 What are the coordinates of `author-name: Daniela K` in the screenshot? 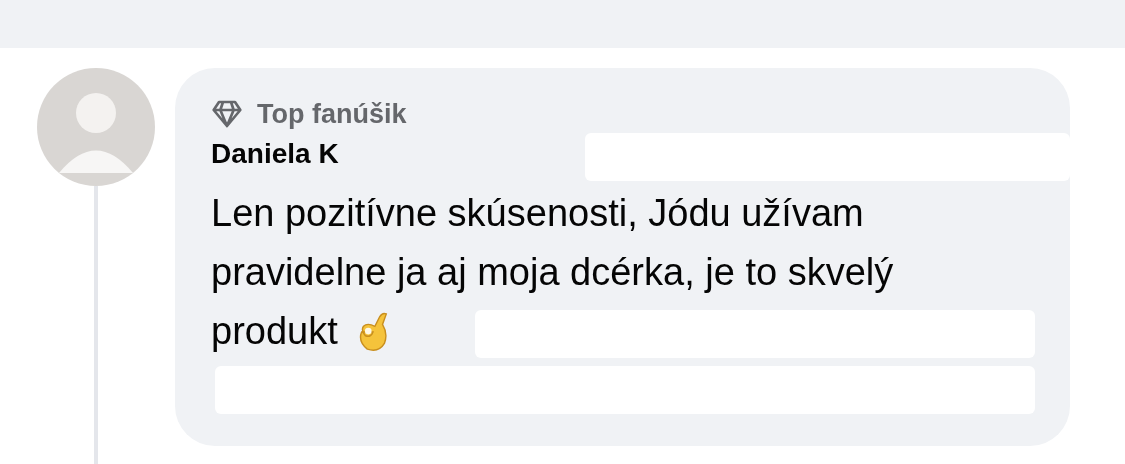 It's located at (275, 154).